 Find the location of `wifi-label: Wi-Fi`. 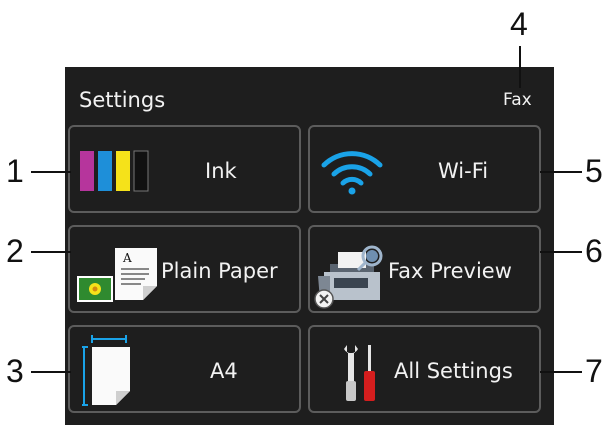

wifi-label: Wi-Fi is located at coordinates (463, 171).